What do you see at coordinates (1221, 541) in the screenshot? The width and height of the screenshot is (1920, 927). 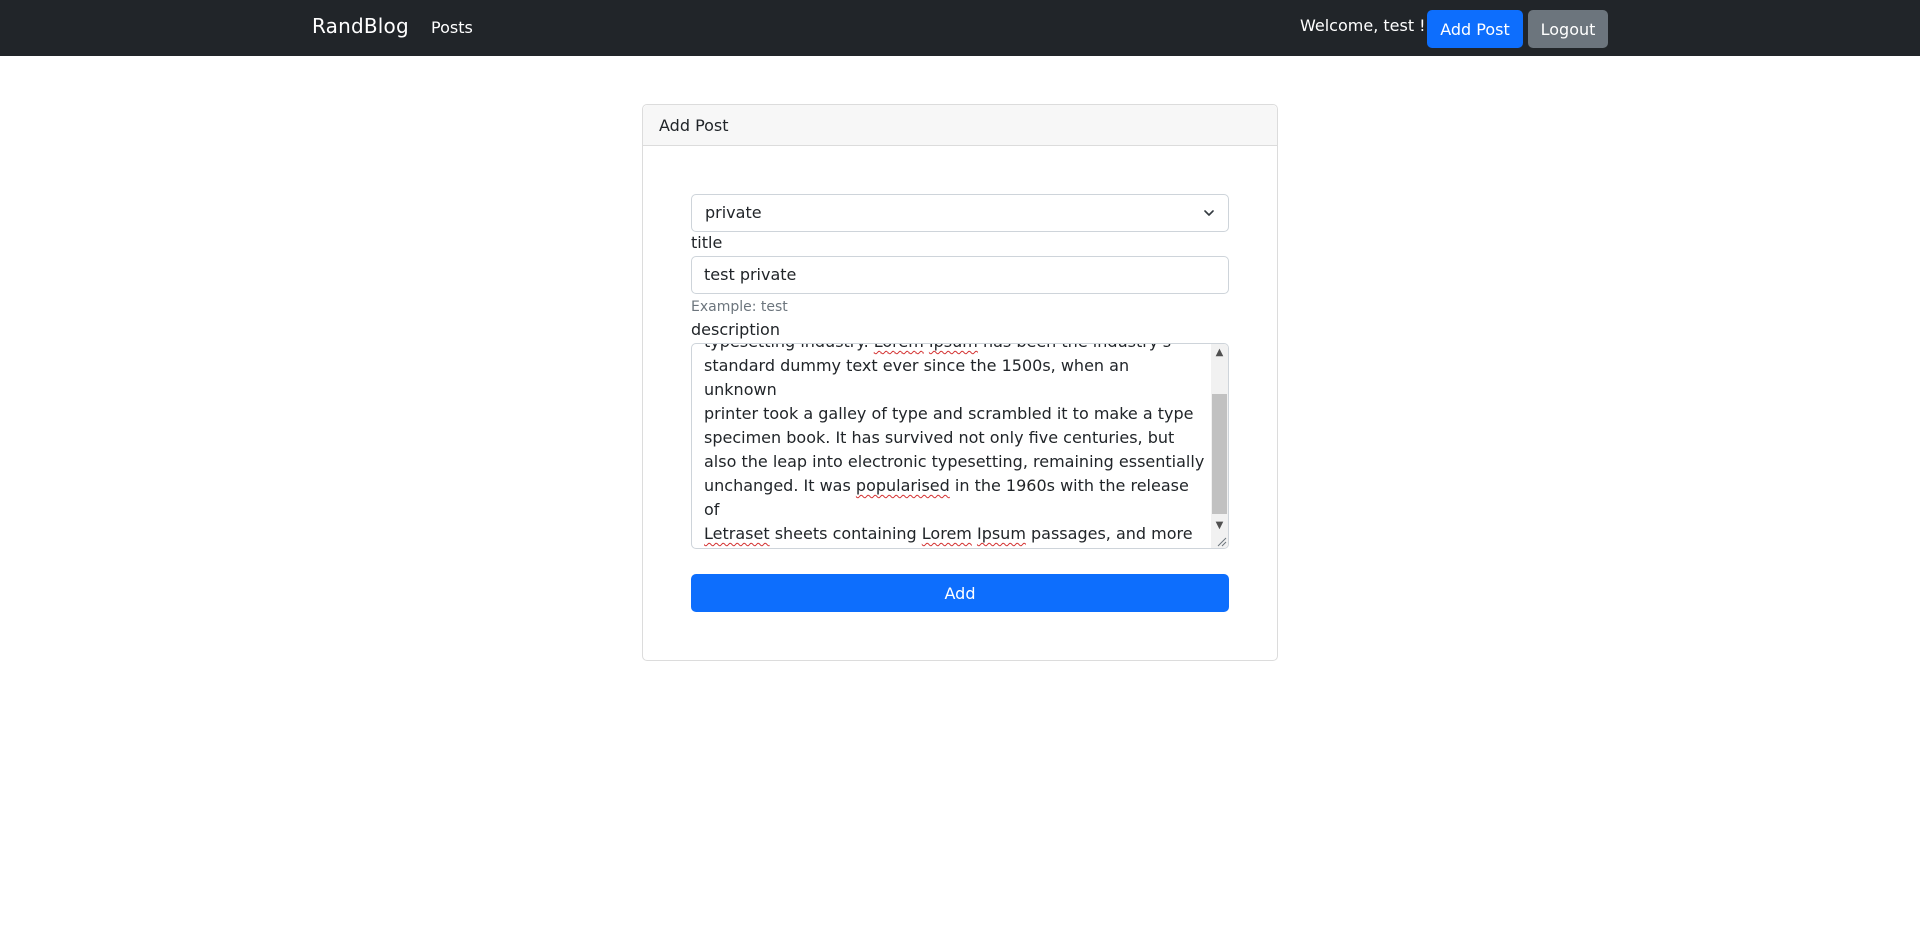 I see `resize-grip-icon` at bounding box center [1221, 541].